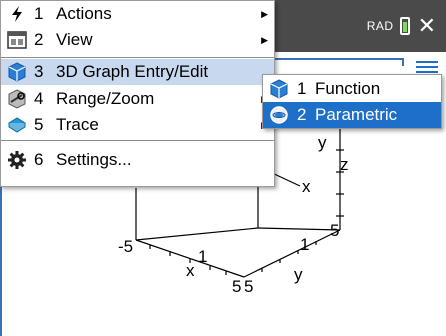  Describe the element at coordinates (17, 125) in the screenshot. I see `trace-icon` at that location.